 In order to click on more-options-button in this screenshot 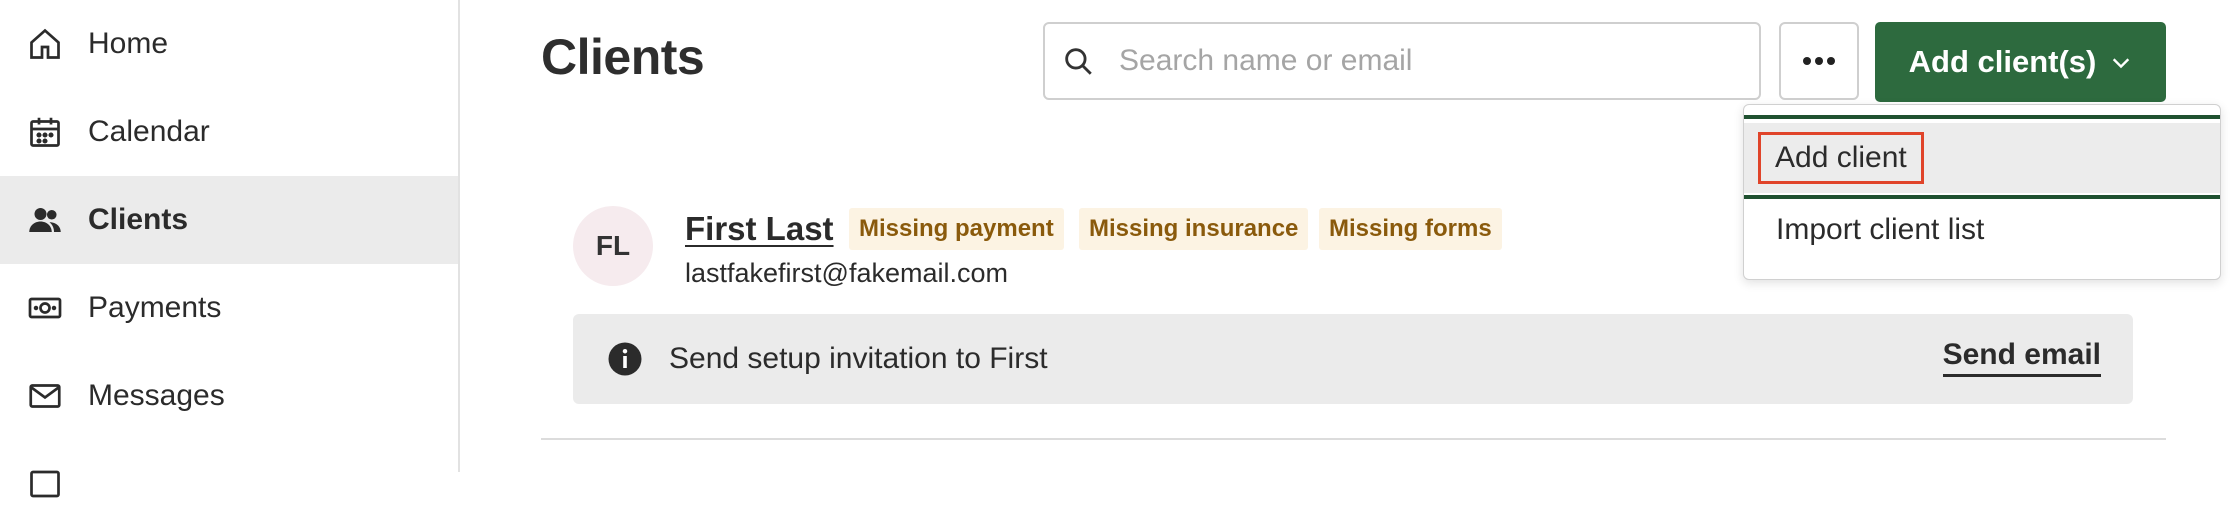, I will do `click(1819, 61)`.